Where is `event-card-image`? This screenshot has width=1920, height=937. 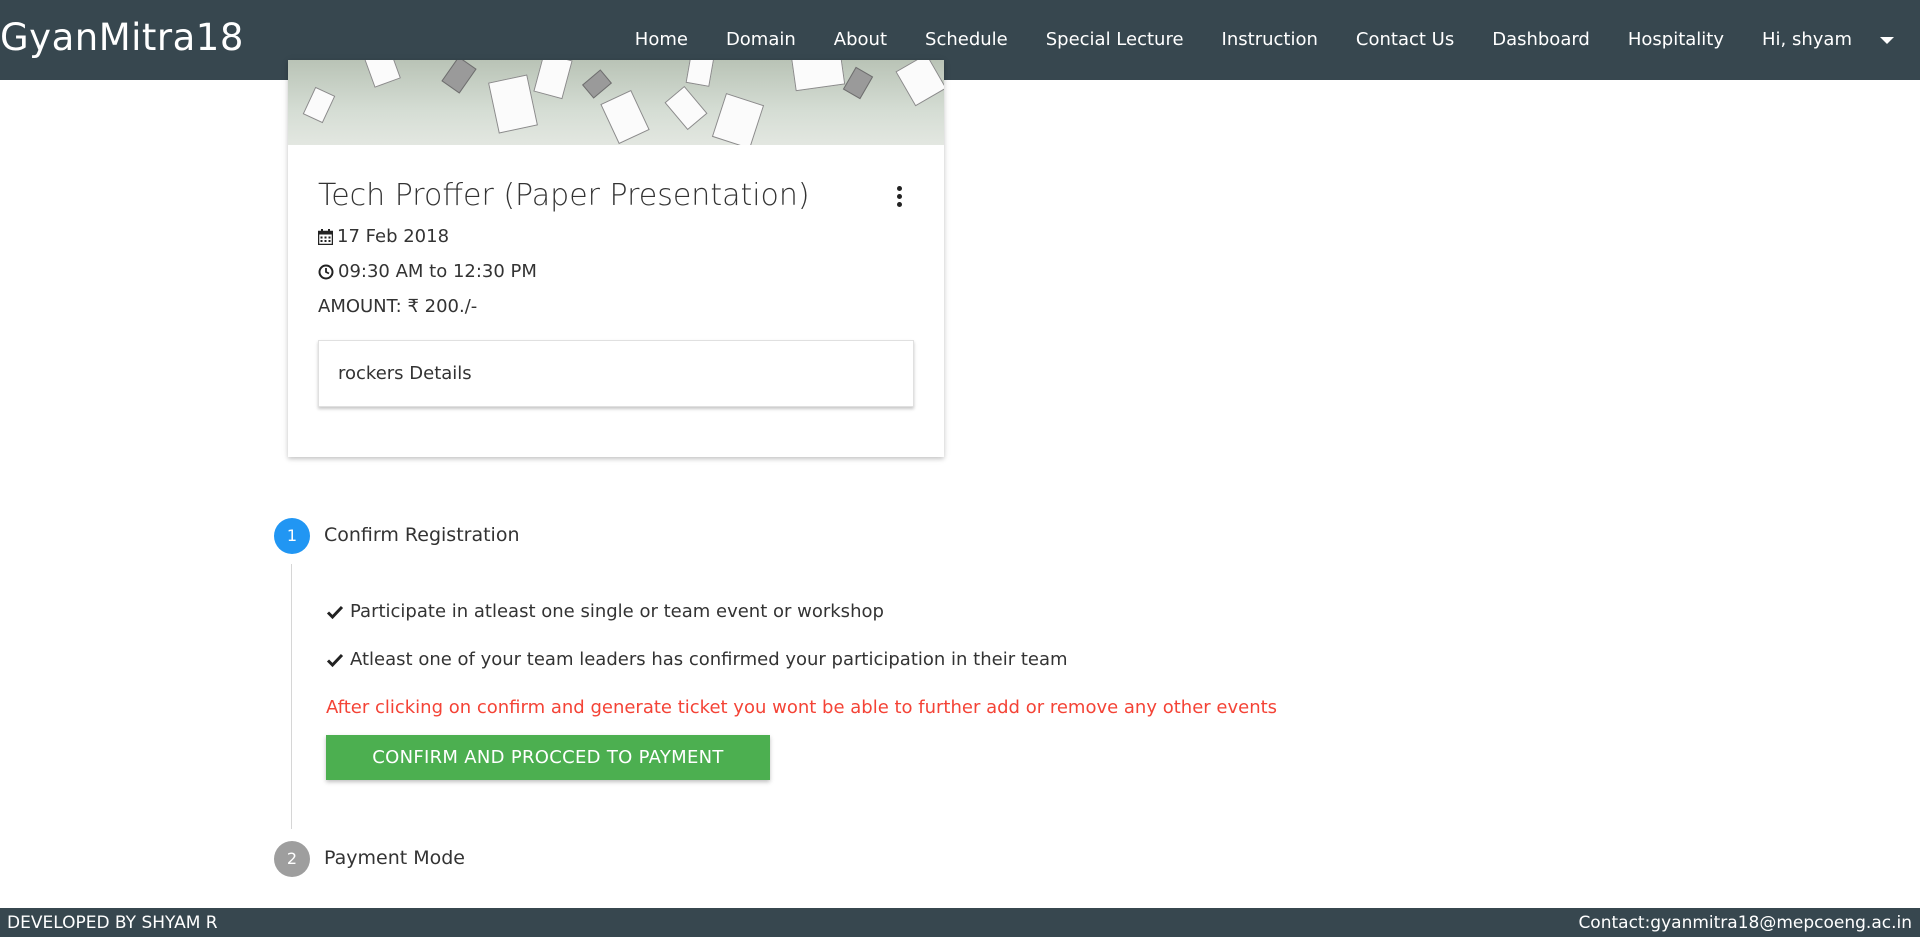
event-card-image is located at coordinates (616, 102).